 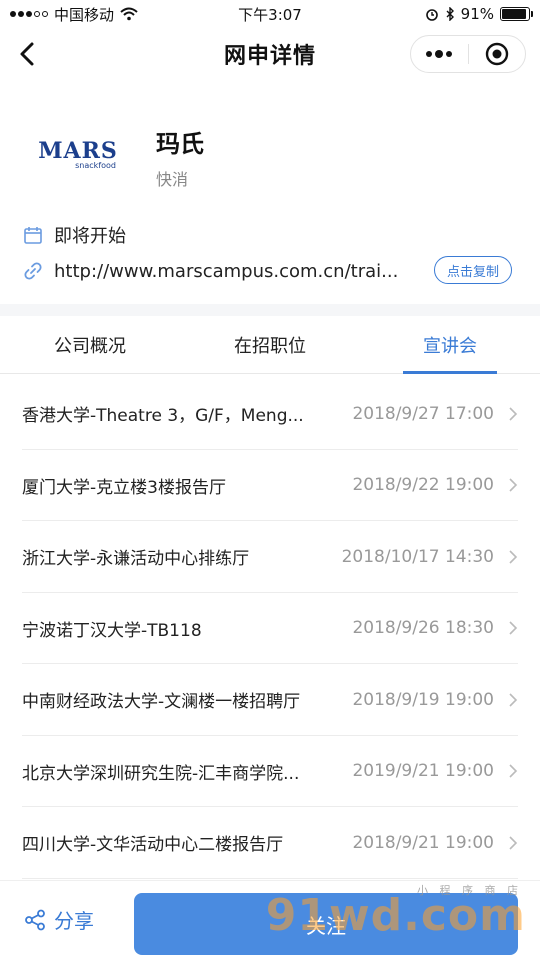 I want to click on bottom-action-bar: 分享 关注, so click(x=270, y=920).